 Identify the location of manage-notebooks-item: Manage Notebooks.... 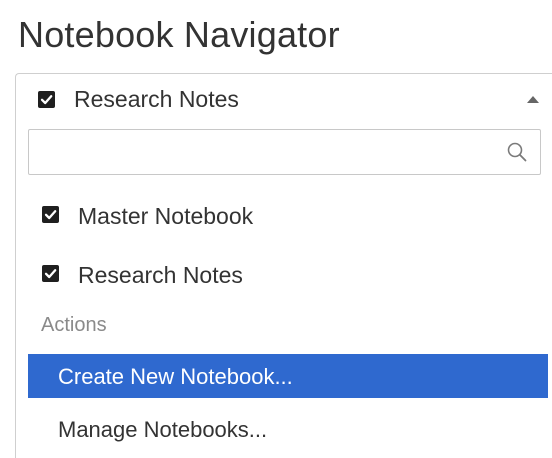
(288, 429).